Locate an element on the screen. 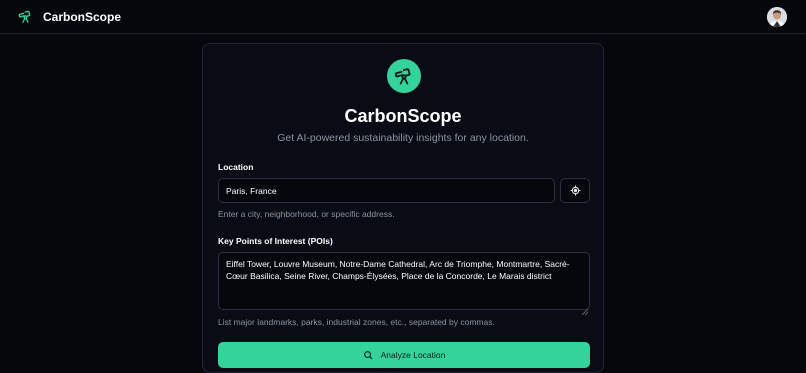 This screenshot has height=373, width=806. location-label: Location is located at coordinates (236, 167).